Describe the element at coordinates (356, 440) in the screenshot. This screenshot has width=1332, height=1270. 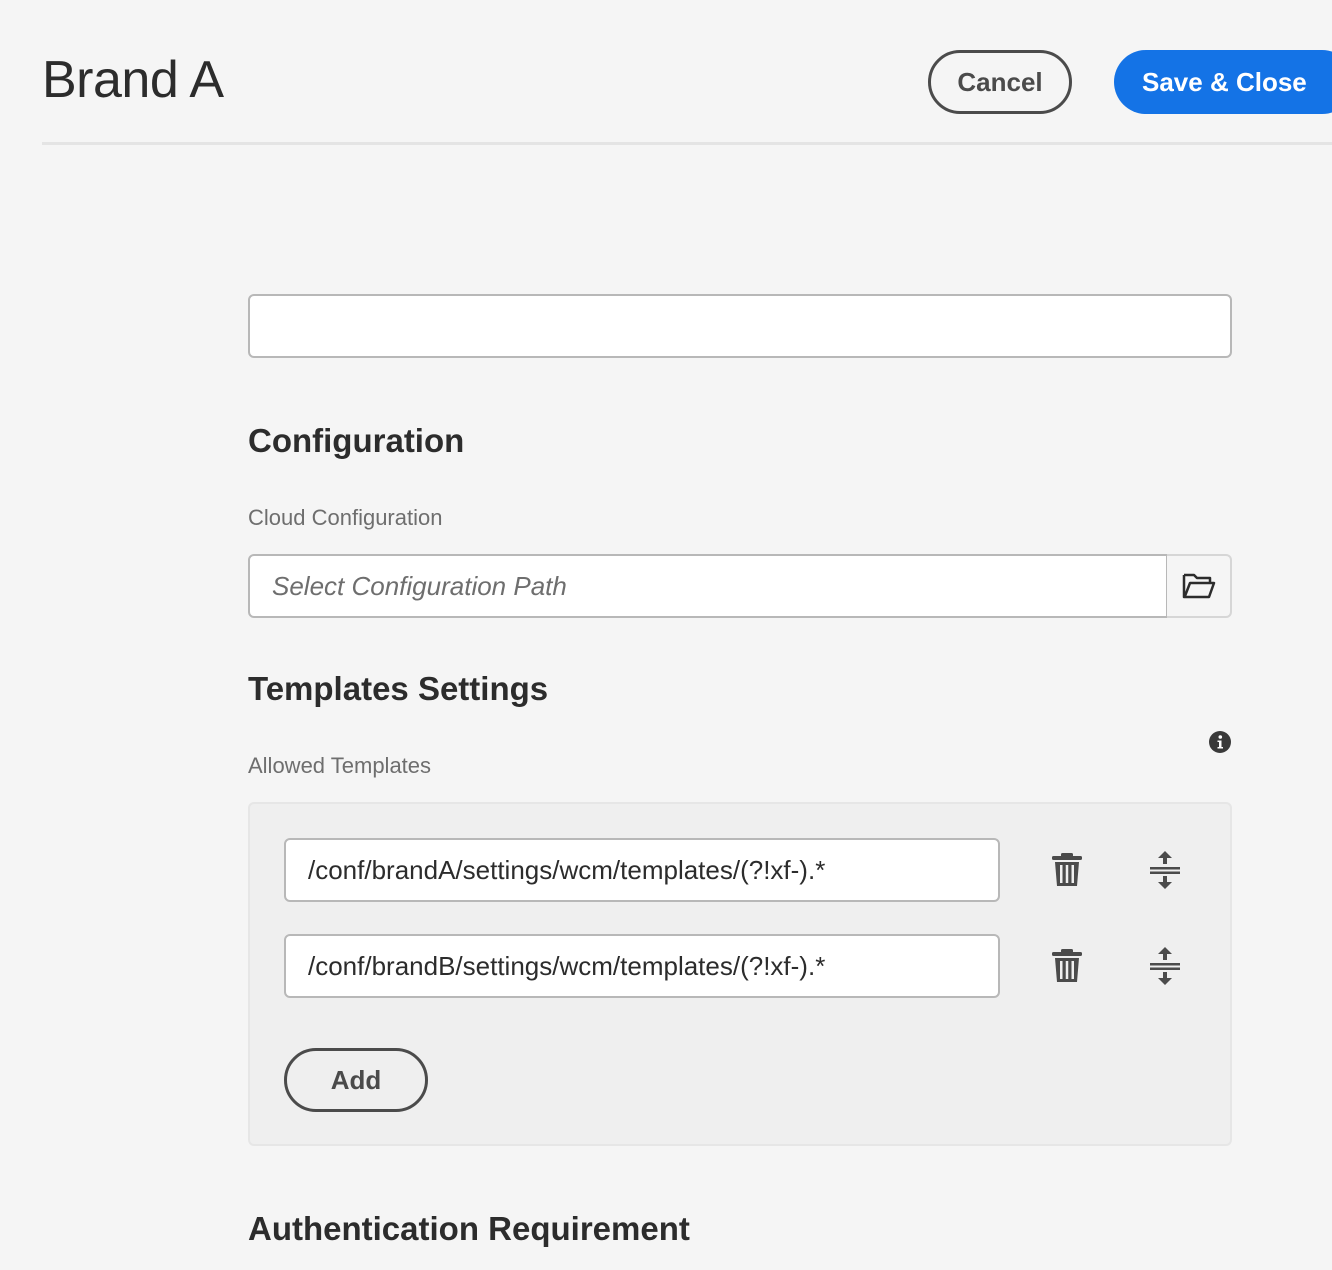
I see `configuration-heading: Configuration` at that location.